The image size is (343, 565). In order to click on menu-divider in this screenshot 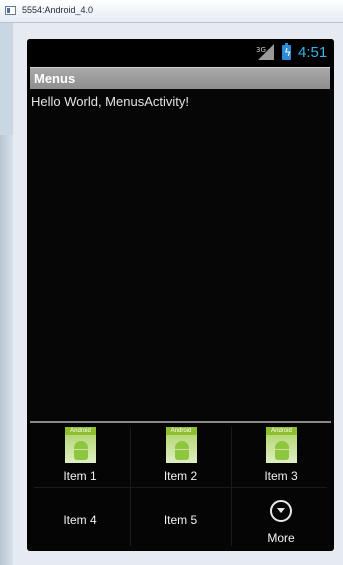, I will do `click(180, 487)`.